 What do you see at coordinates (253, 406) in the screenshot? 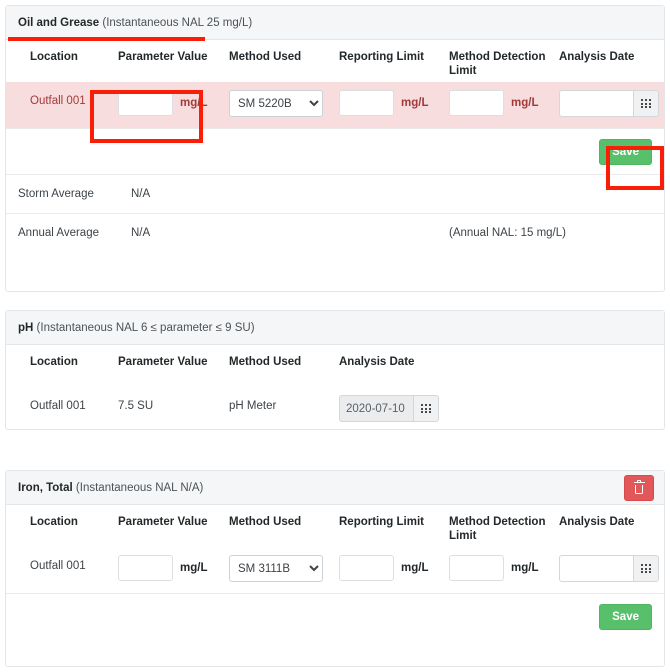
I see `cell-method-used: pH Meter` at bounding box center [253, 406].